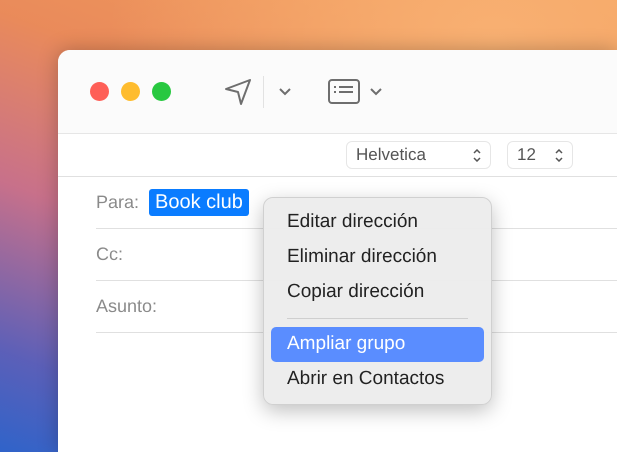 The width and height of the screenshot is (617, 452). What do you see at coordinates (199, 202) in the screenshot?
I see `recipient-token: Book club` at bounding box center [199, 202].